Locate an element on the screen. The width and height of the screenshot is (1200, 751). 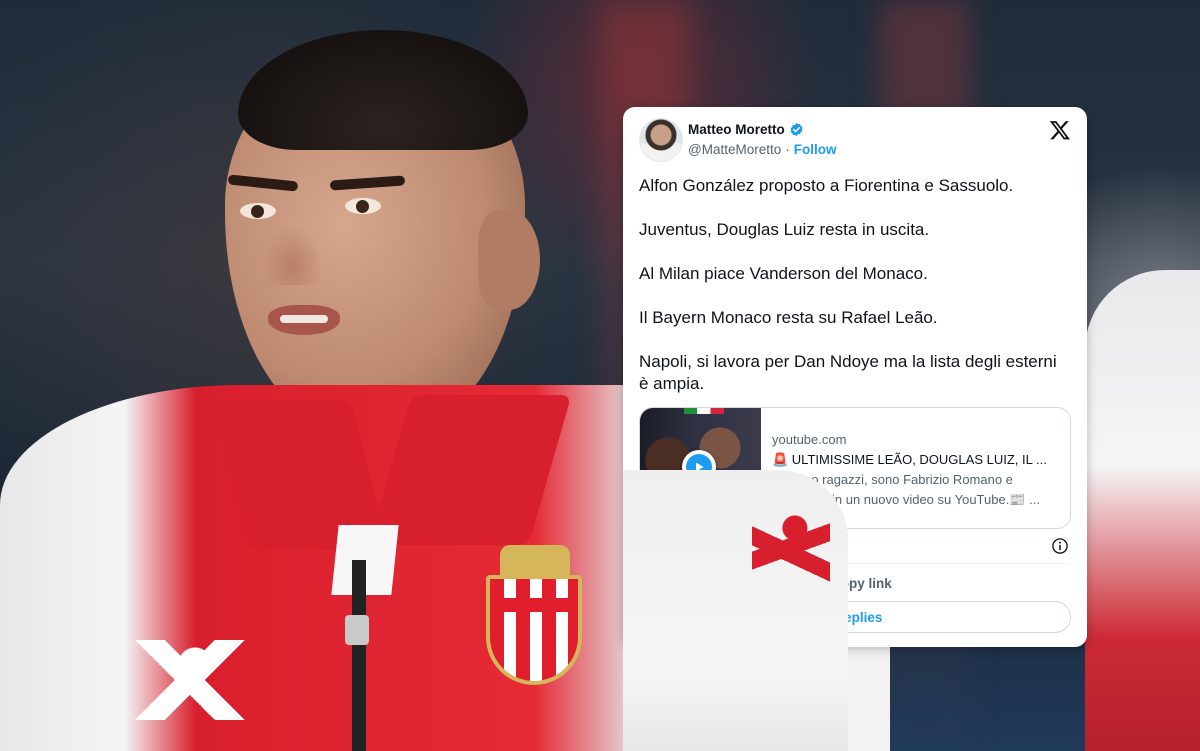
author-handle-row: @MatteMoretto · Follow is located at coordinates (762, 149).